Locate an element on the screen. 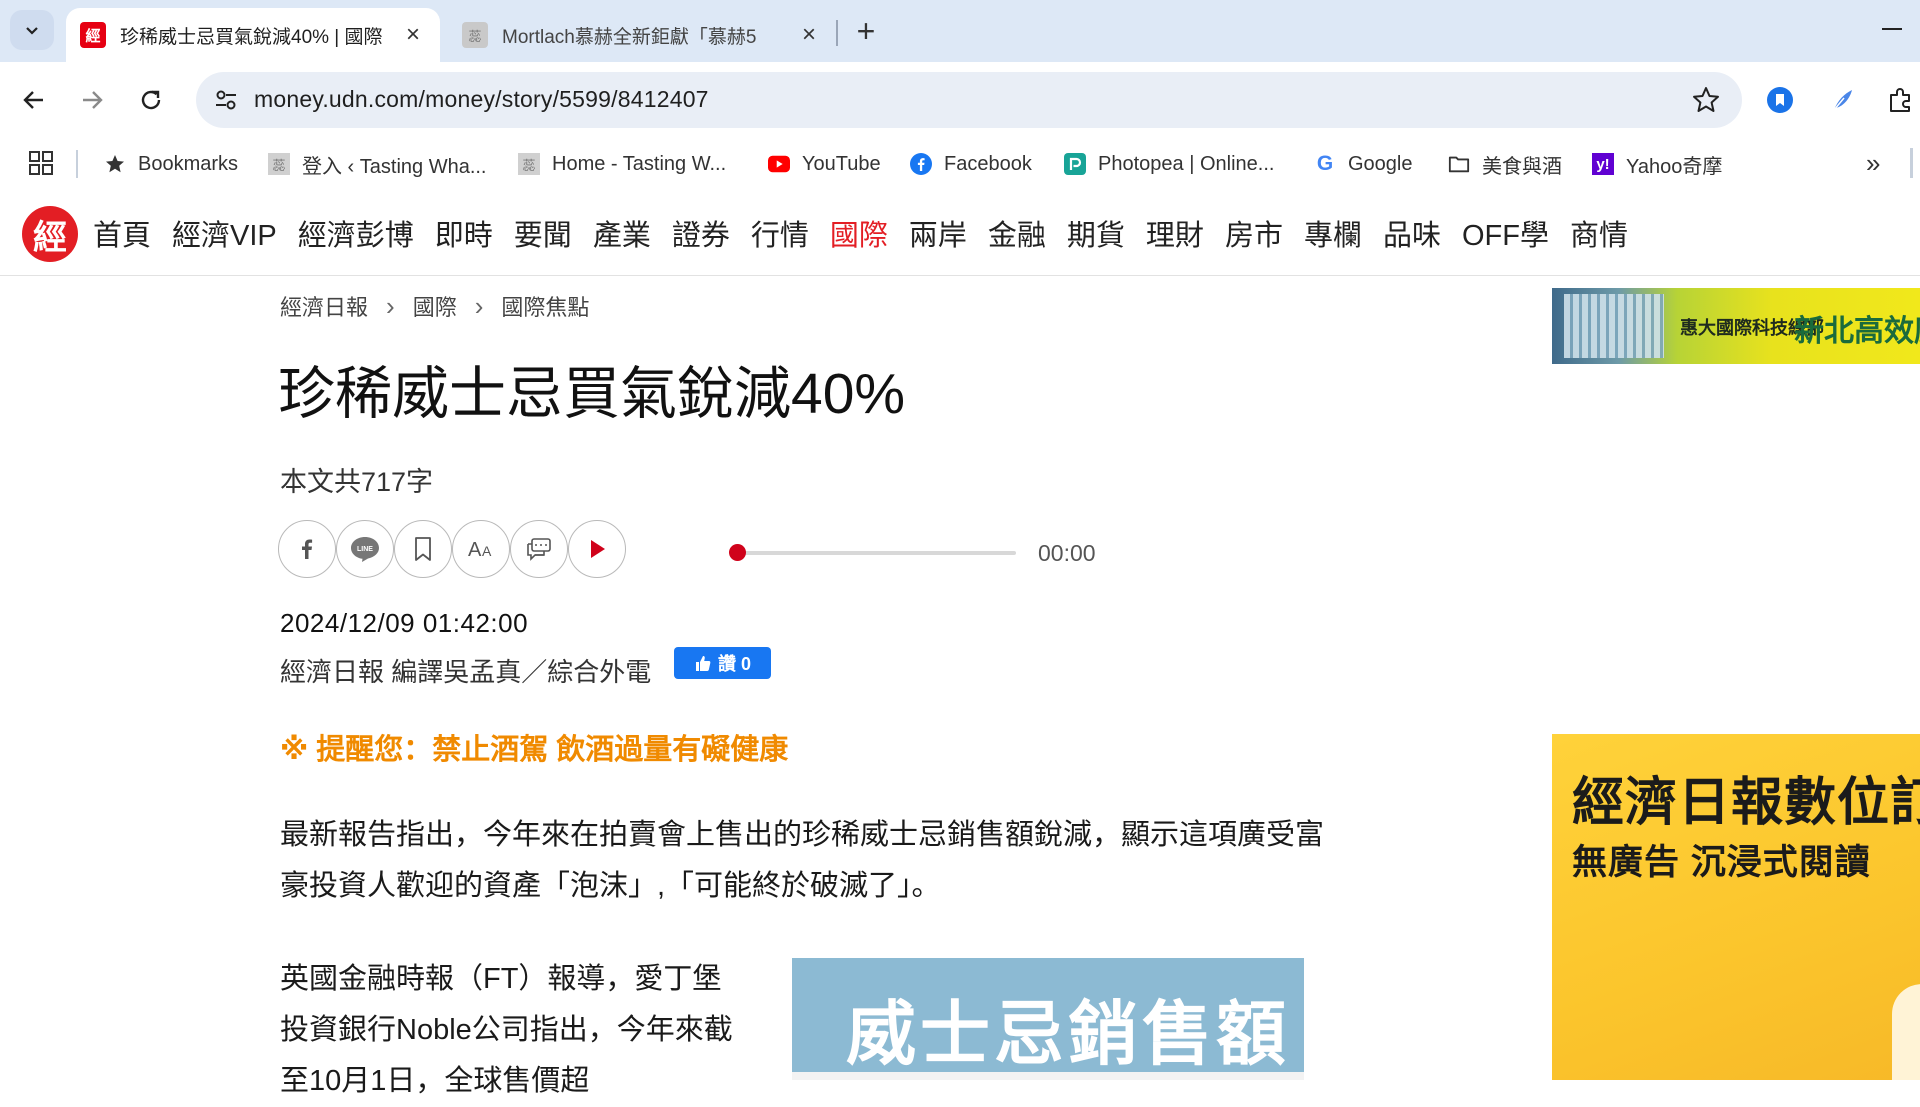 This screenshot has height=1107, width=1920. nav-item: 即時 is located at coordinates (464, 233).